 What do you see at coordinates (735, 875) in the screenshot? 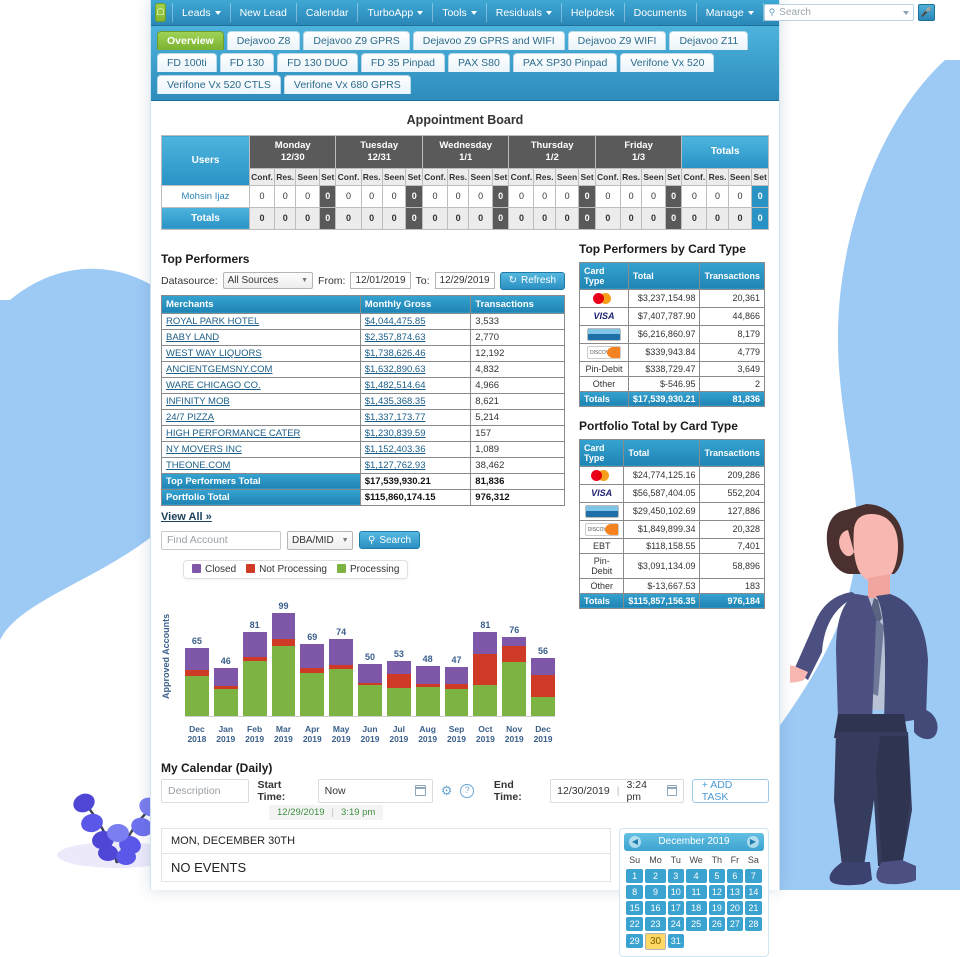
I see `mini-calendar-day: 6` at bounding box center [735, 875].